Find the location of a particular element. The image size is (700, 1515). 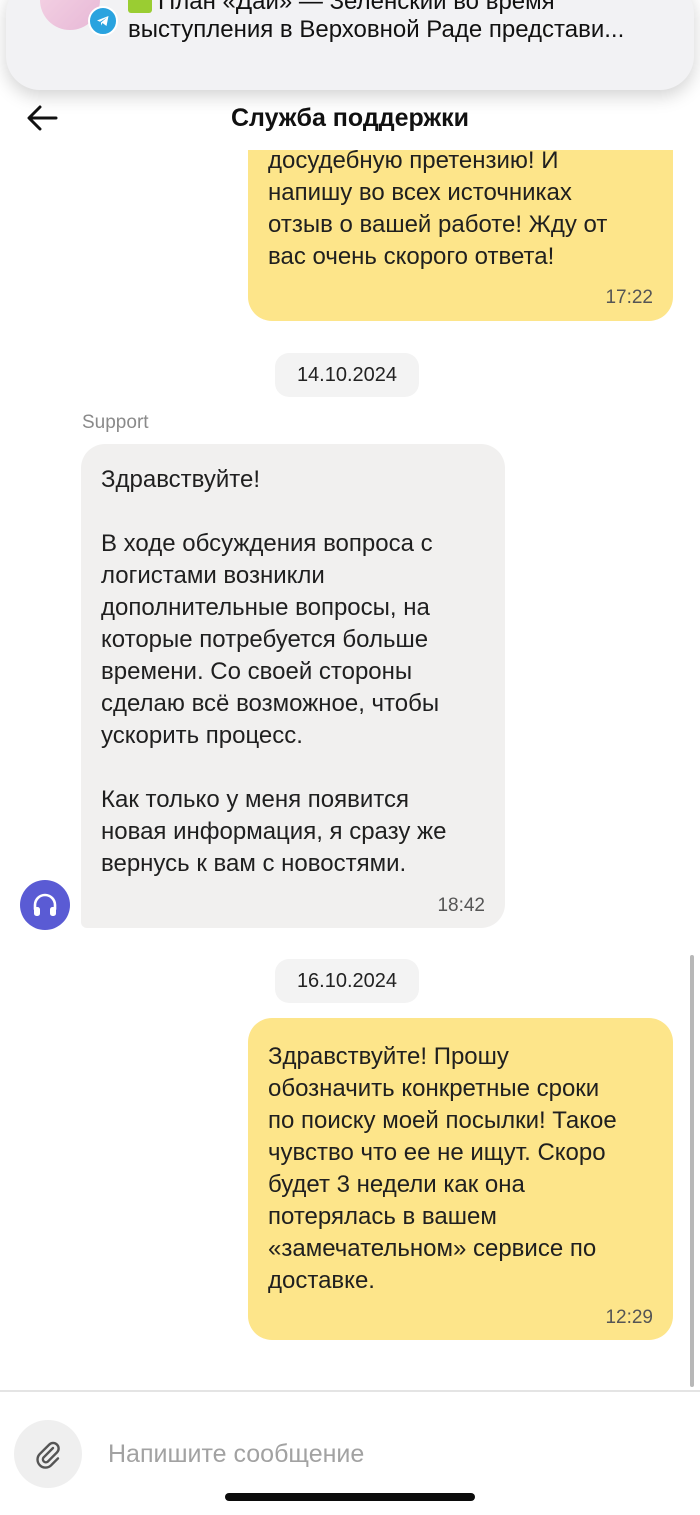

home-indicator is located at coordinates (350, 1497).